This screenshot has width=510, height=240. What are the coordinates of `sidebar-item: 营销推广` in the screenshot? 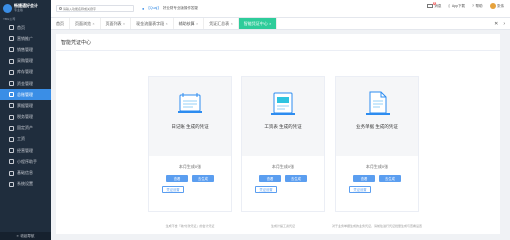 It's located at (25, 38).